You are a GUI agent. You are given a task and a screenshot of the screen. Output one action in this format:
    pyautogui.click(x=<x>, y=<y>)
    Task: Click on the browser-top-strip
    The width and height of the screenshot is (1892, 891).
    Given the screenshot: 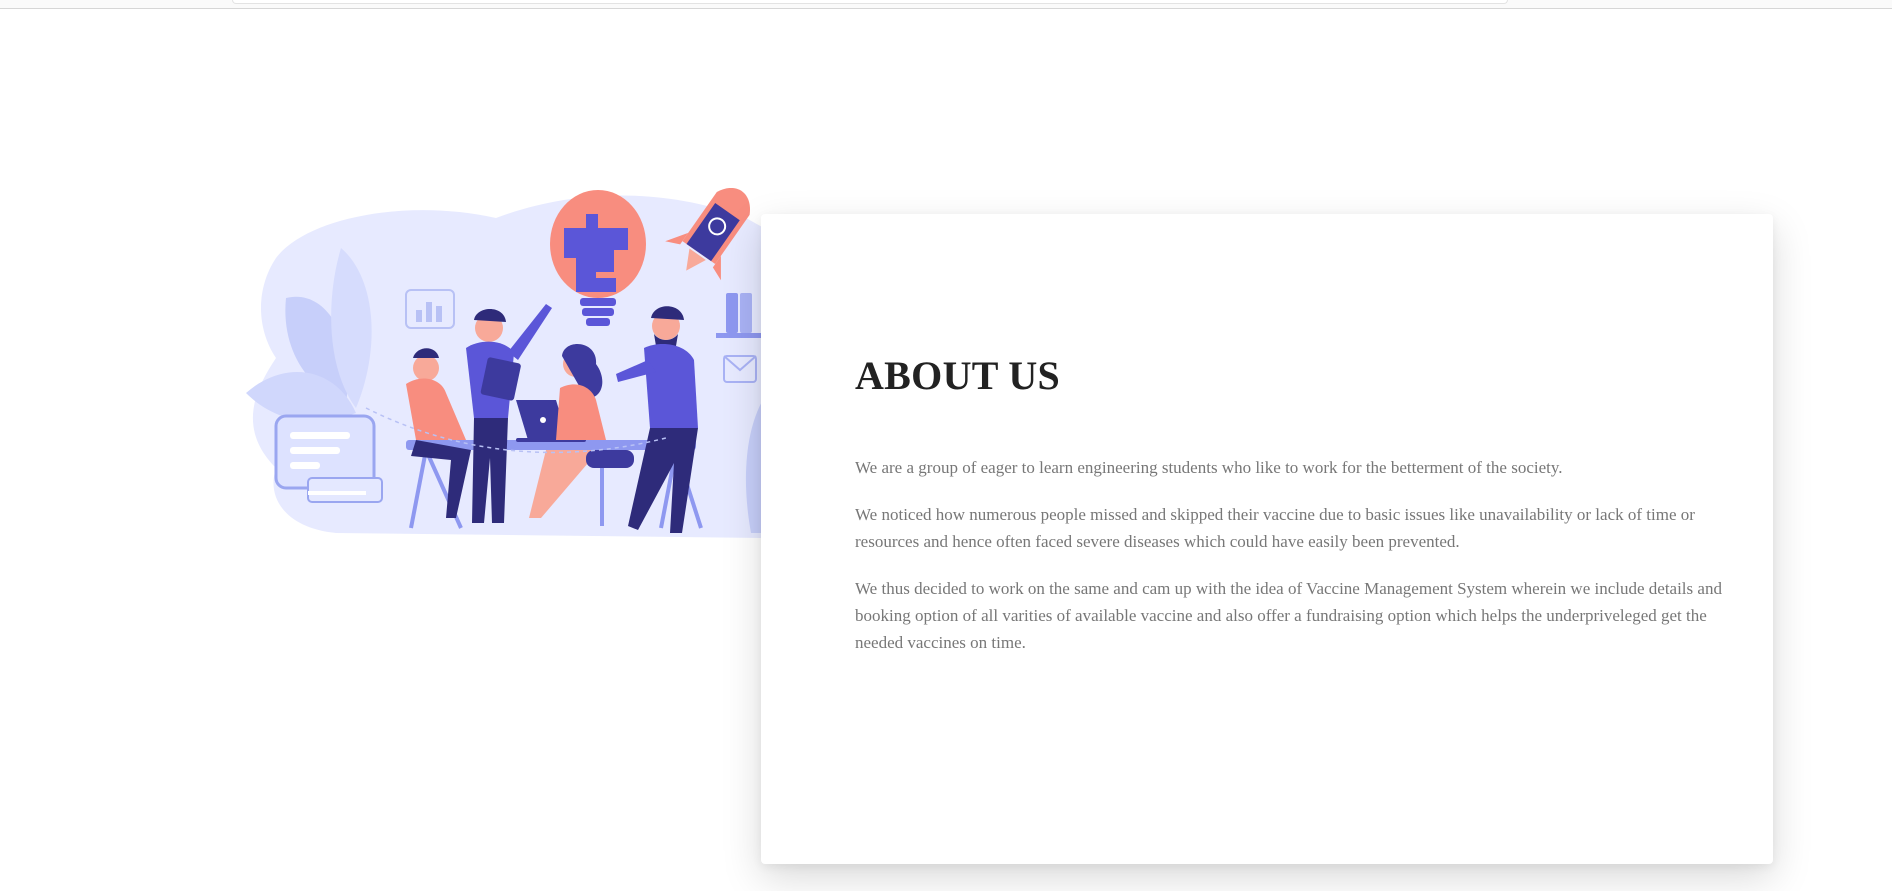 What is the action you would take?
    pyautogui.click(x=946, y=4)
    